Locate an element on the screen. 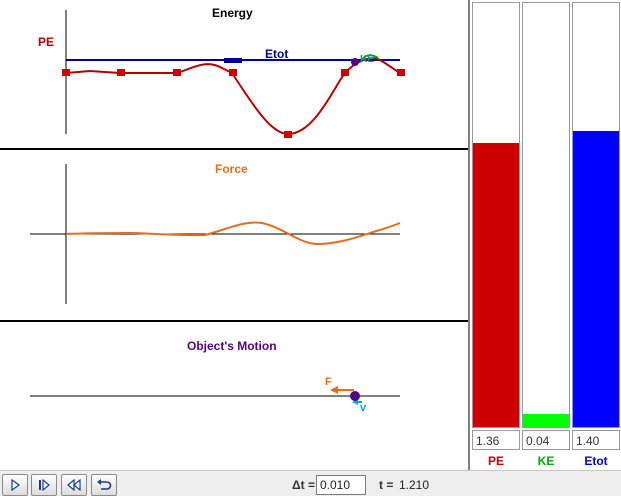 The image size is (621, 496). t-label: t = is located at coordinates (386, 485).